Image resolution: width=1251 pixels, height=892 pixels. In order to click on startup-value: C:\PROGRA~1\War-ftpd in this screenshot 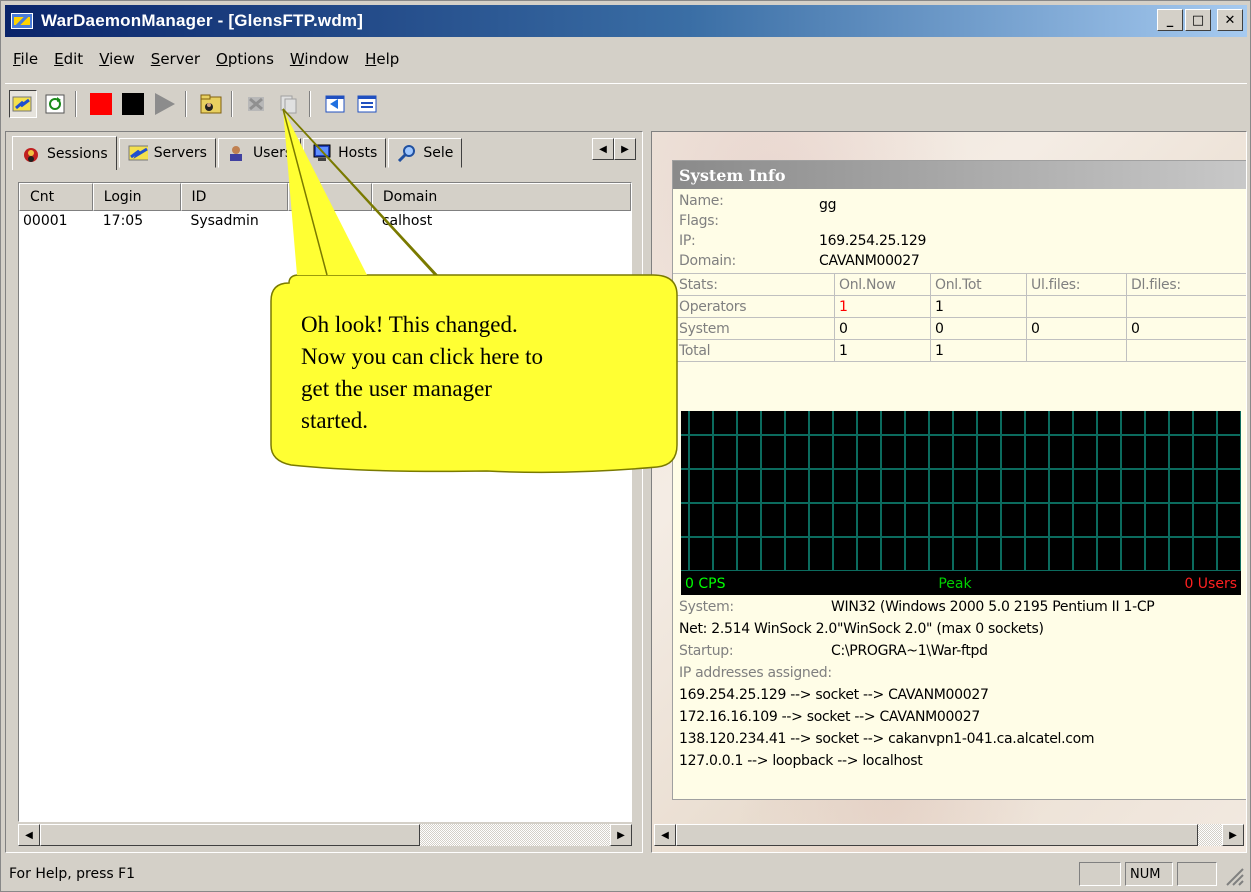, I will do `click(909, 651)`.